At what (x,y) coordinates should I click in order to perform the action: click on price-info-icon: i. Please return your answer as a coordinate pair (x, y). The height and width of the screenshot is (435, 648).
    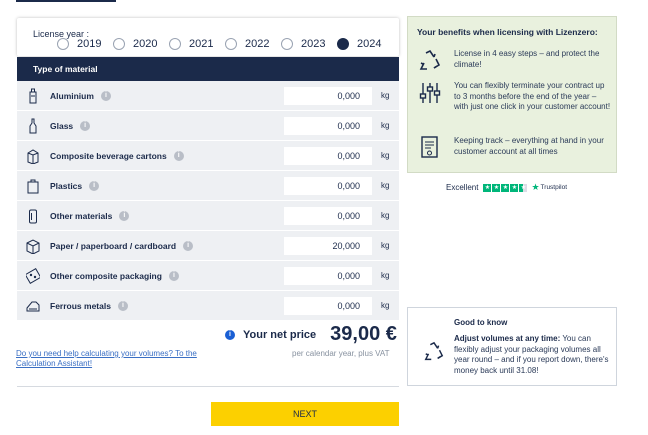
    Looking at the image, I should click on (230, 334).